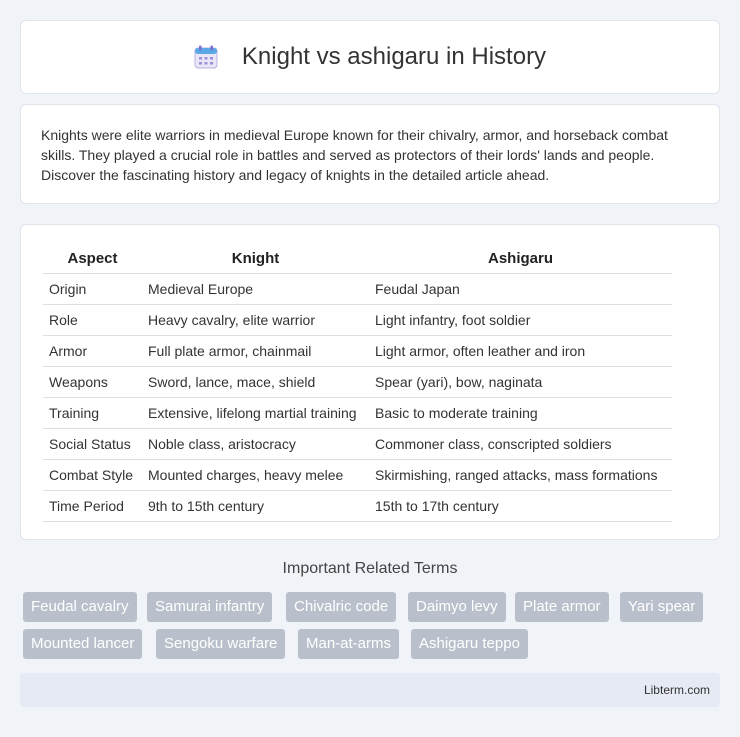  What do you see at coordinates (255, 412) in the screenshot?
I see `table-cell: Extensive, lifelong martial training` at bounding box center [255, 412].